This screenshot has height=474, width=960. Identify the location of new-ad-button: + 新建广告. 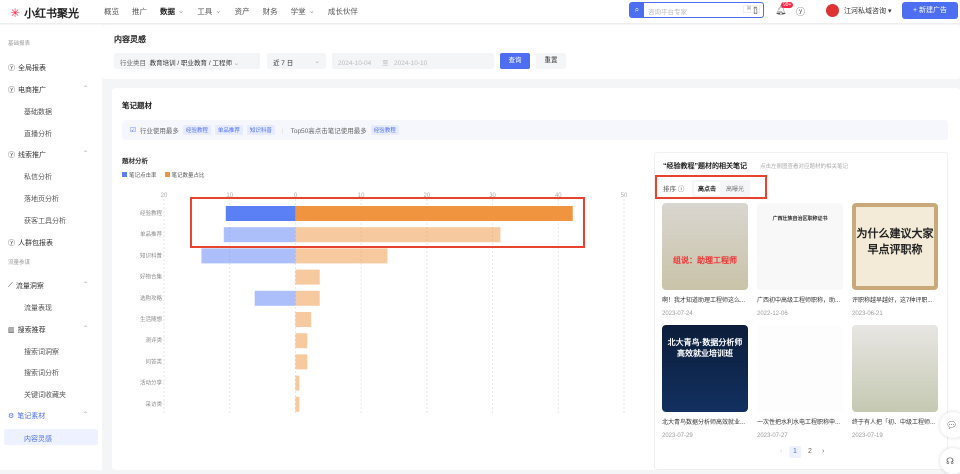
(930, 10).